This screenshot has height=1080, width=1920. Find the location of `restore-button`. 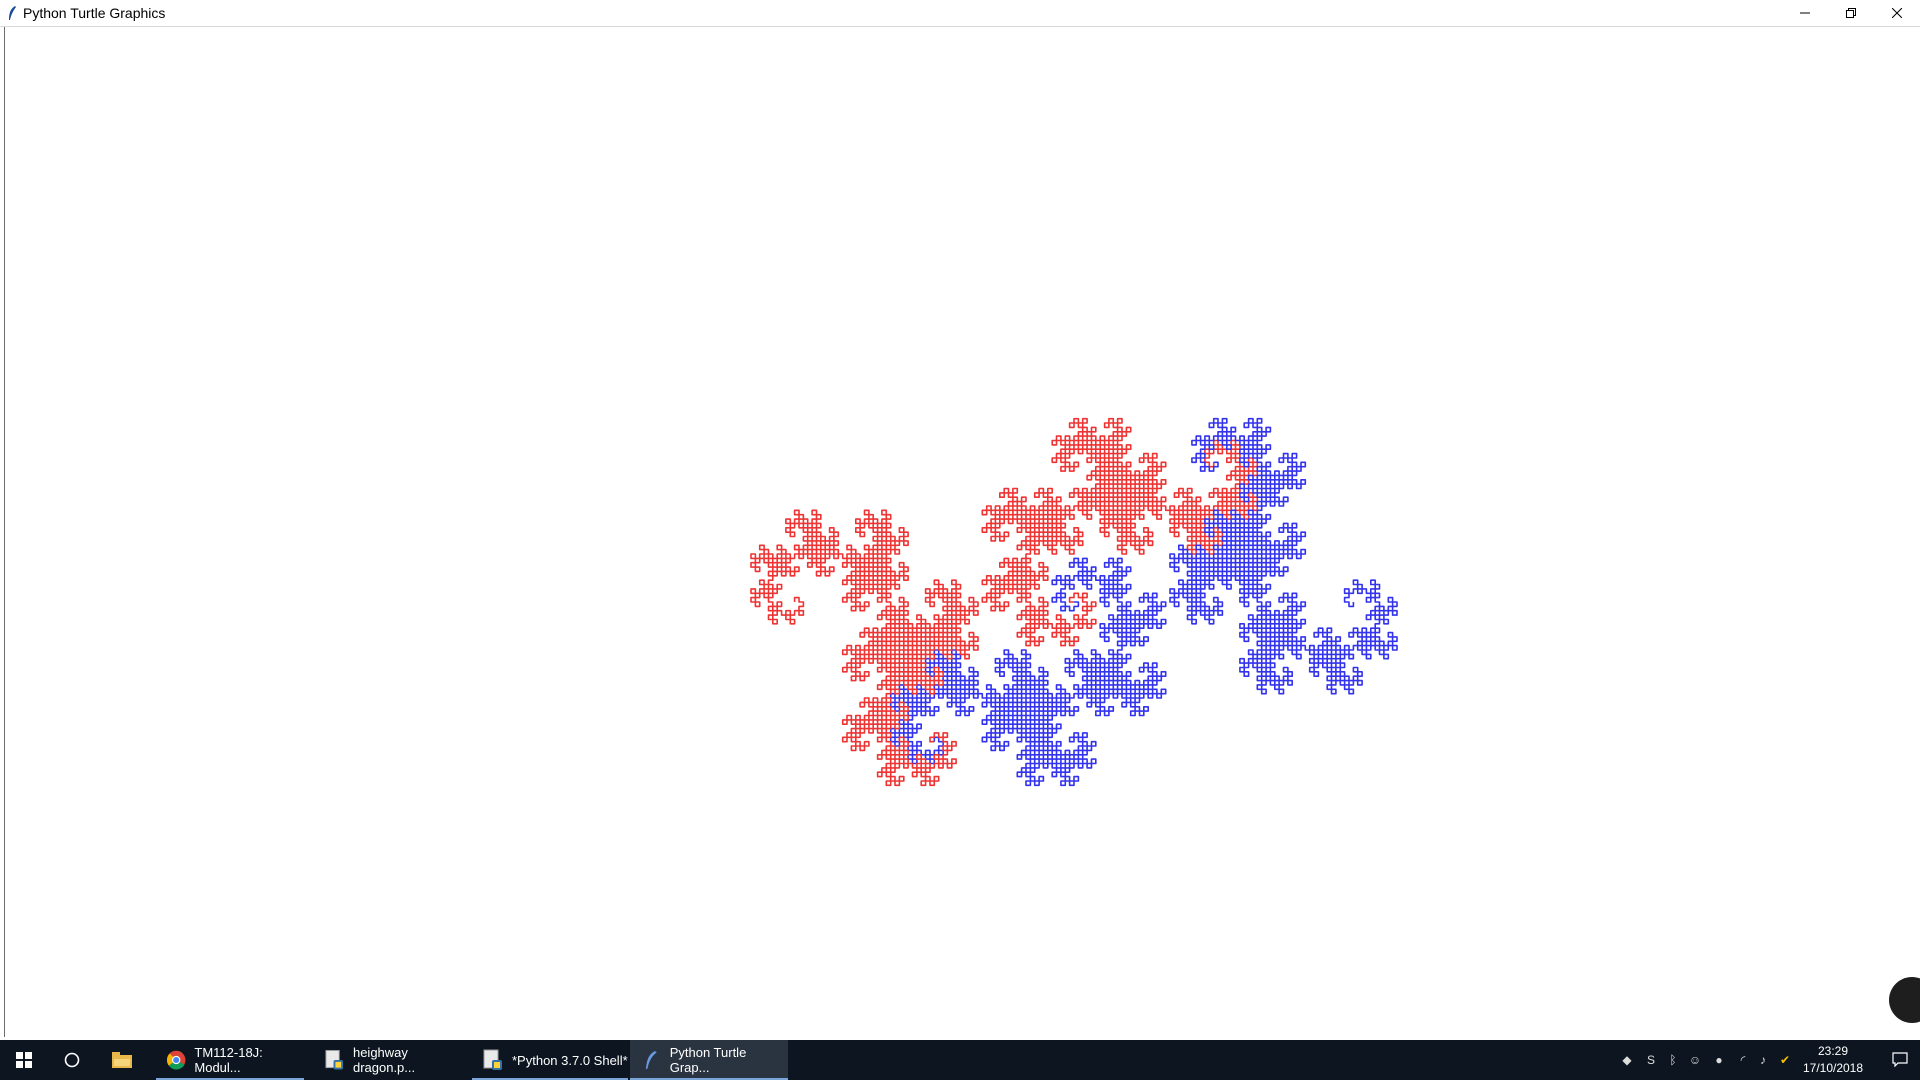

restore-button is located at coordinates (1851, 13).